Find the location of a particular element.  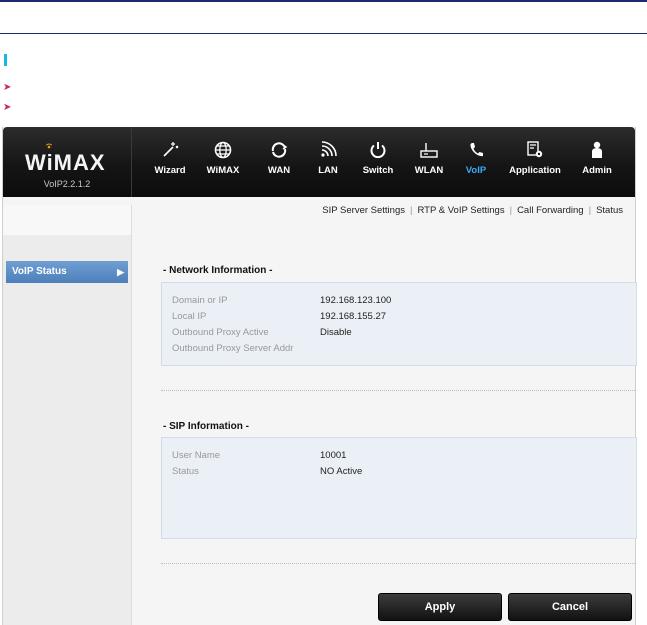

nav-item-wimax: WiMAX is located at coordinates (223, 165).